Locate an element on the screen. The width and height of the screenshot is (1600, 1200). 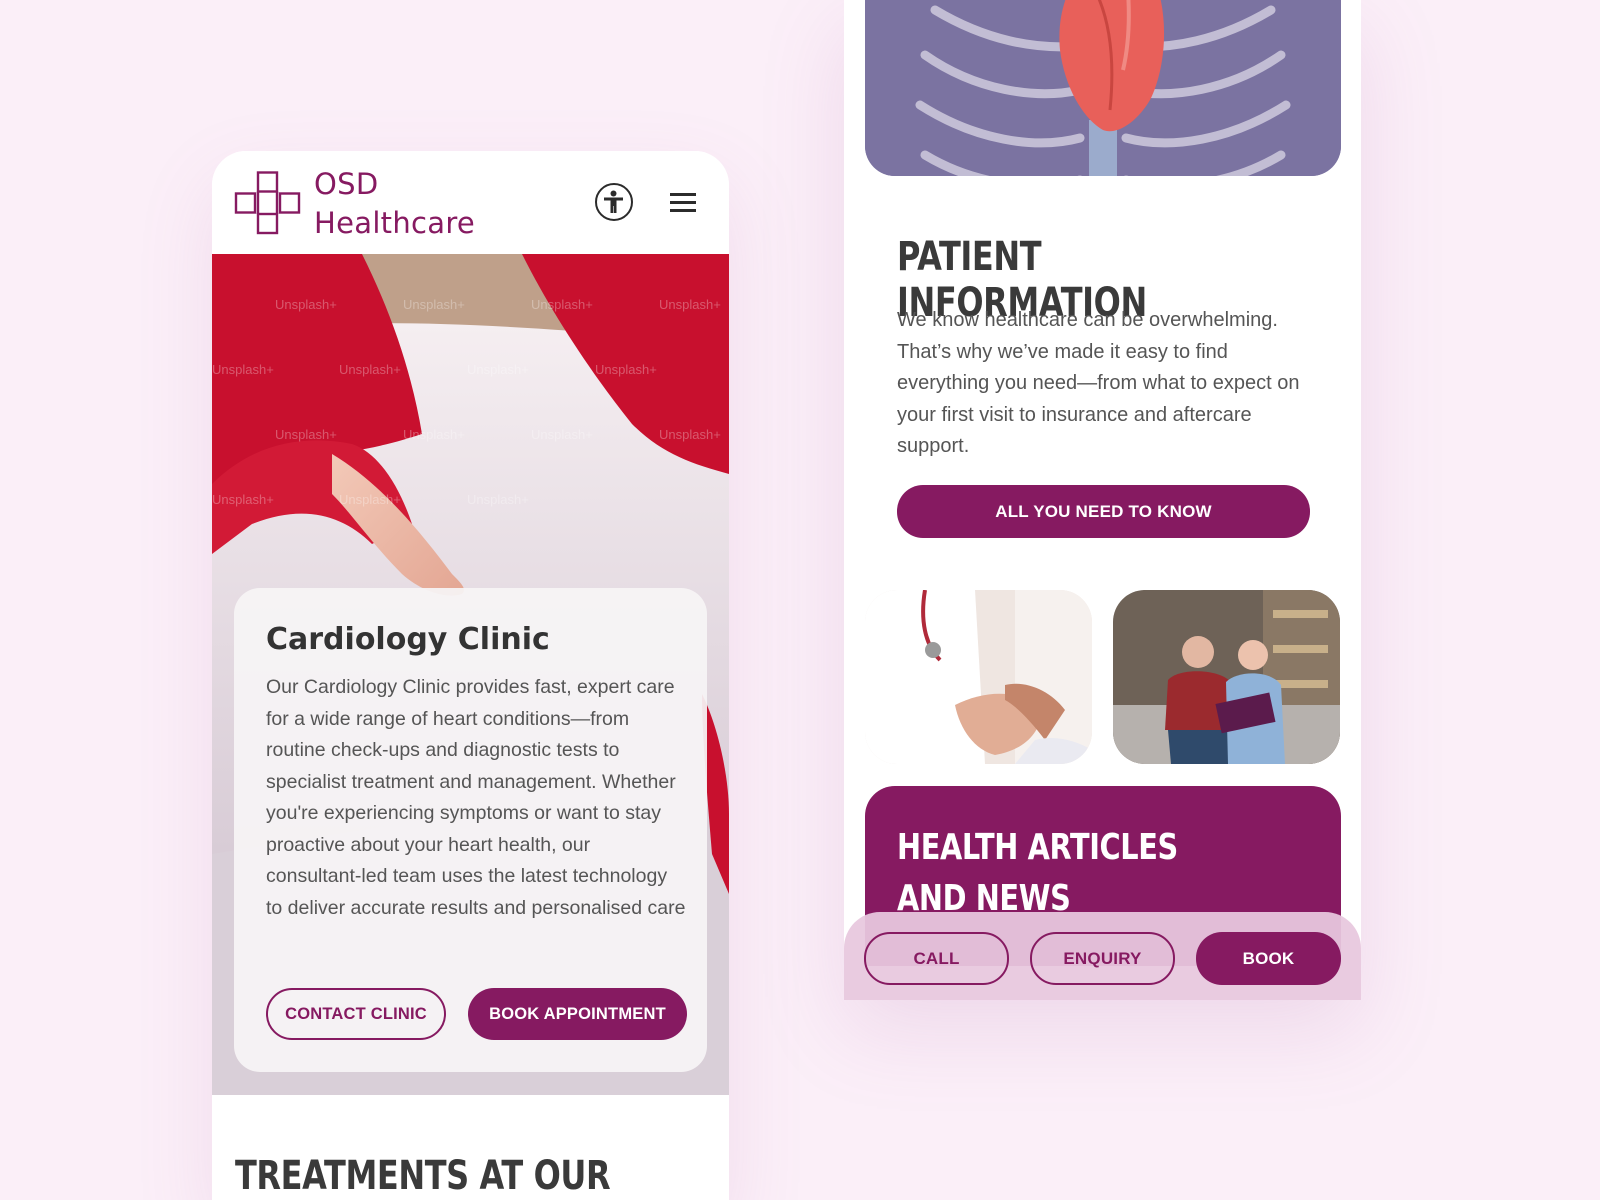
brand-line-1: OSD is located at coordinates (346, 184).